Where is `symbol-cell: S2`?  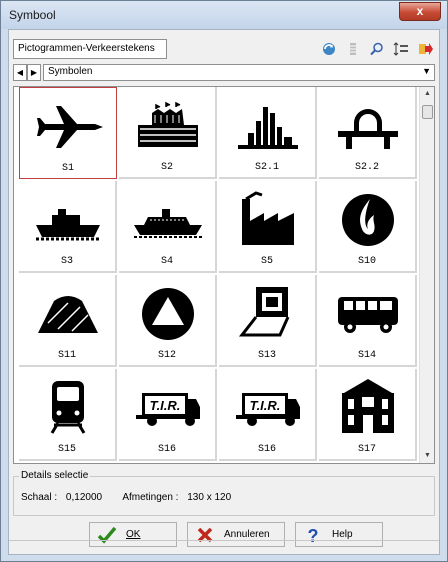 symbol-cell: S2 is located at coordinates (168, 133).